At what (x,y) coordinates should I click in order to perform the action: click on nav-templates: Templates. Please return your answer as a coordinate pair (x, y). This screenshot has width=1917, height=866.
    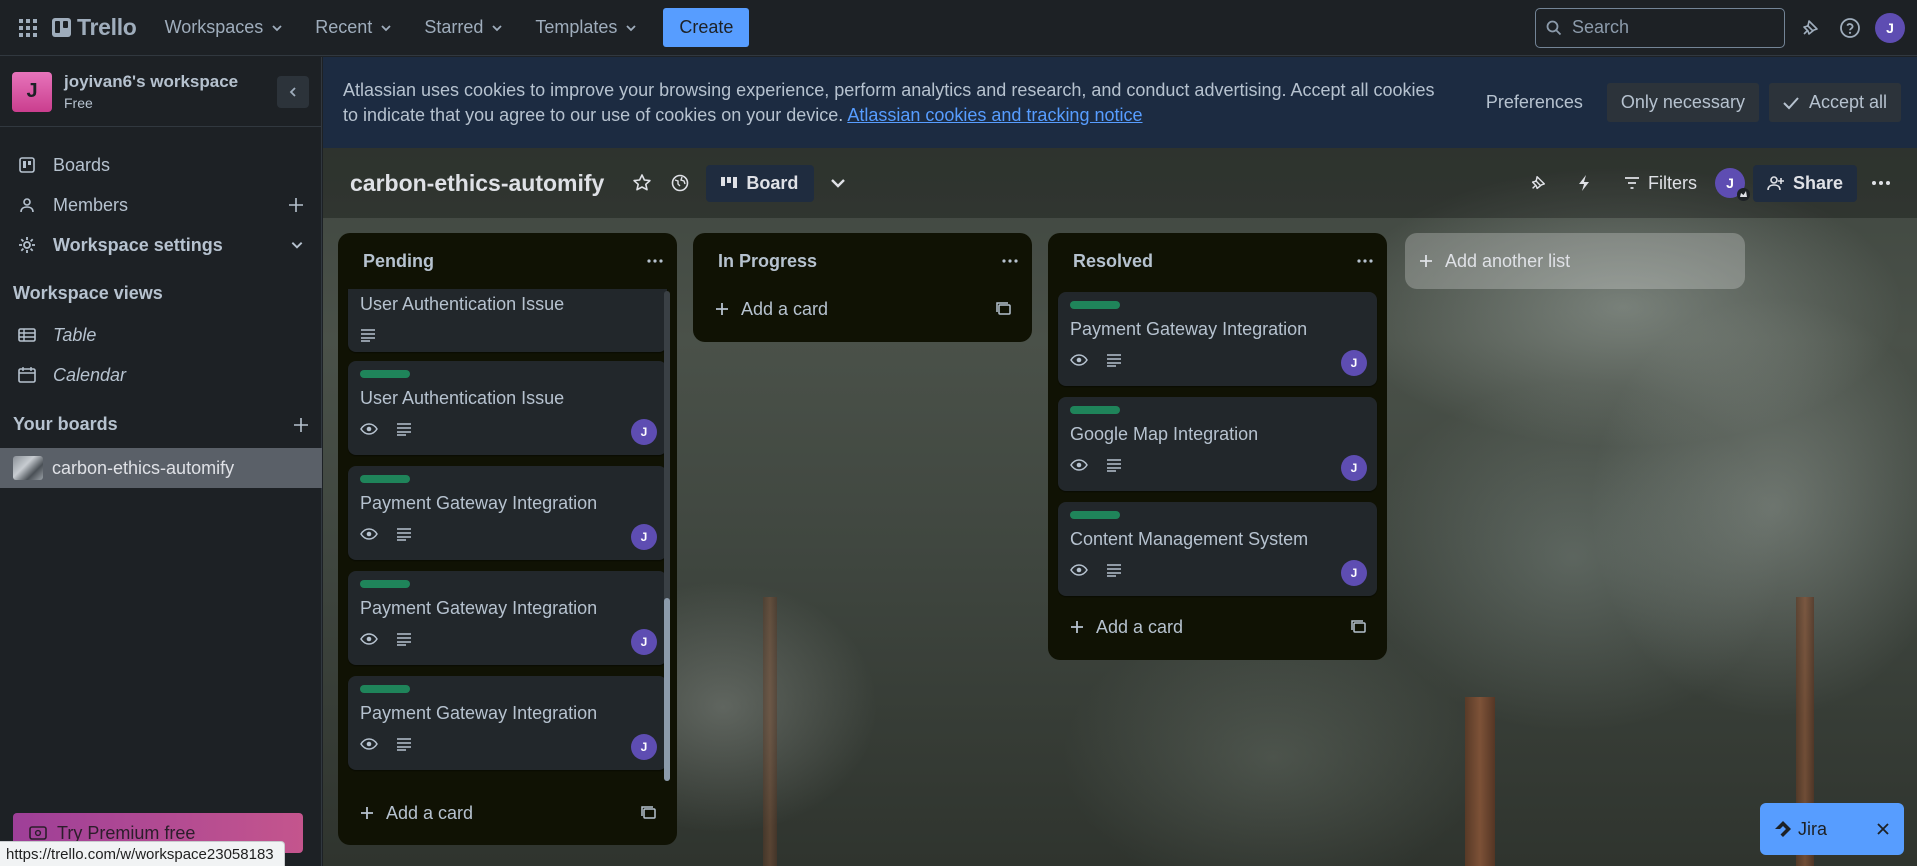
    Looking at the image, I should click on (586, 27).